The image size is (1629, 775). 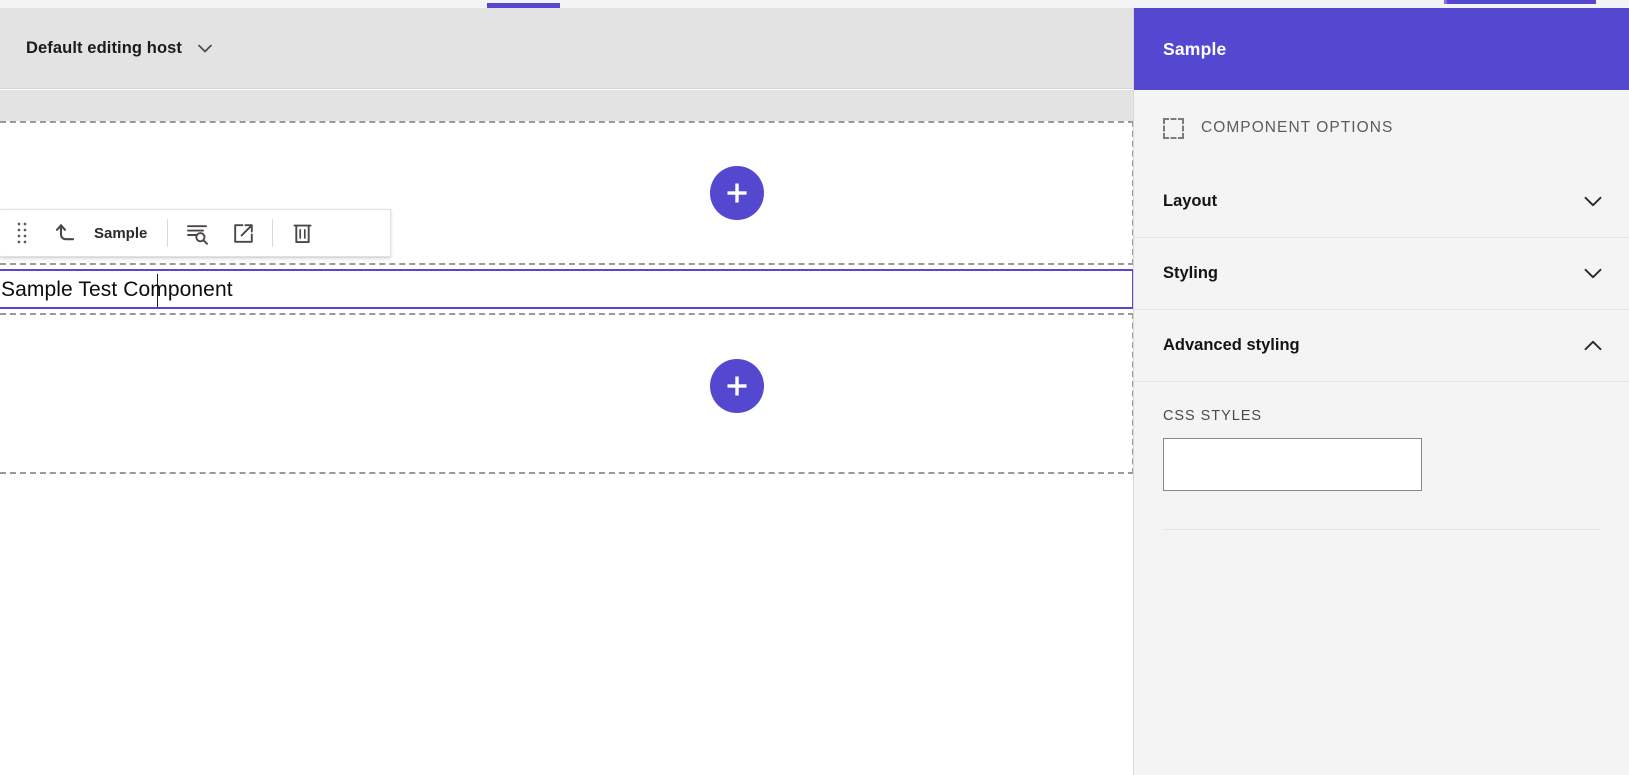 I want to click on accordion-advanced-styling: Advanced styling, so click(x=1381, y=346).